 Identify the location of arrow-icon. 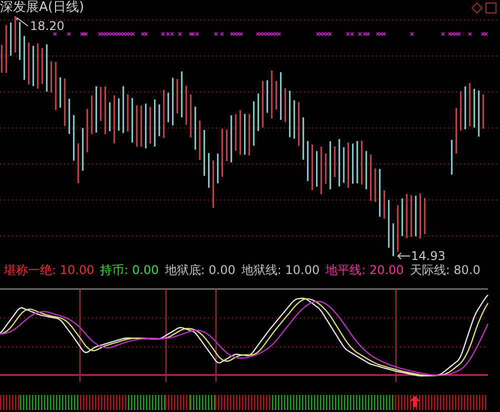
(403, 256).